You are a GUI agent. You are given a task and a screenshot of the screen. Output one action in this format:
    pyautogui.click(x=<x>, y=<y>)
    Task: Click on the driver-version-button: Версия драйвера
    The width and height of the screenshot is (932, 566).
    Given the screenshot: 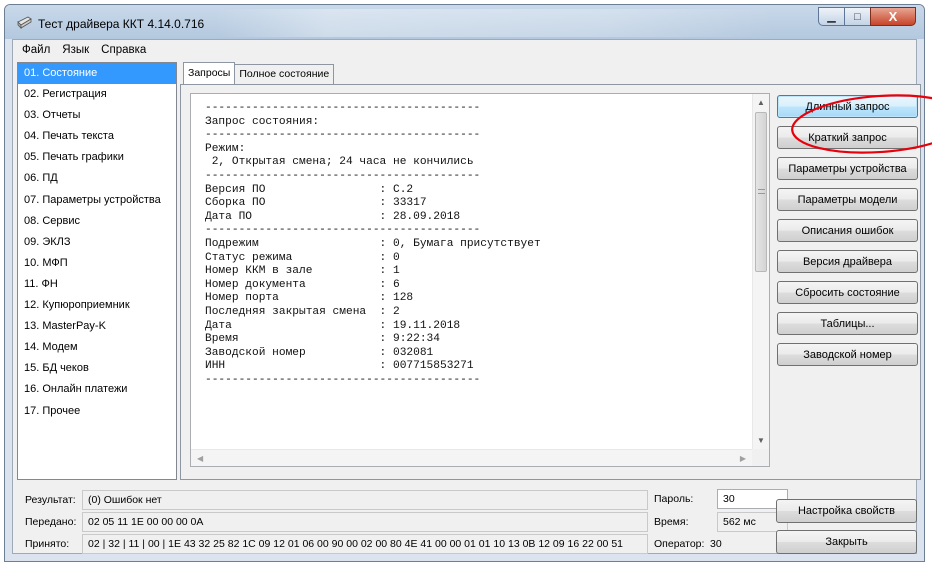 What is the action you would take?
    pyautogui.click(x=847, y=261)
    